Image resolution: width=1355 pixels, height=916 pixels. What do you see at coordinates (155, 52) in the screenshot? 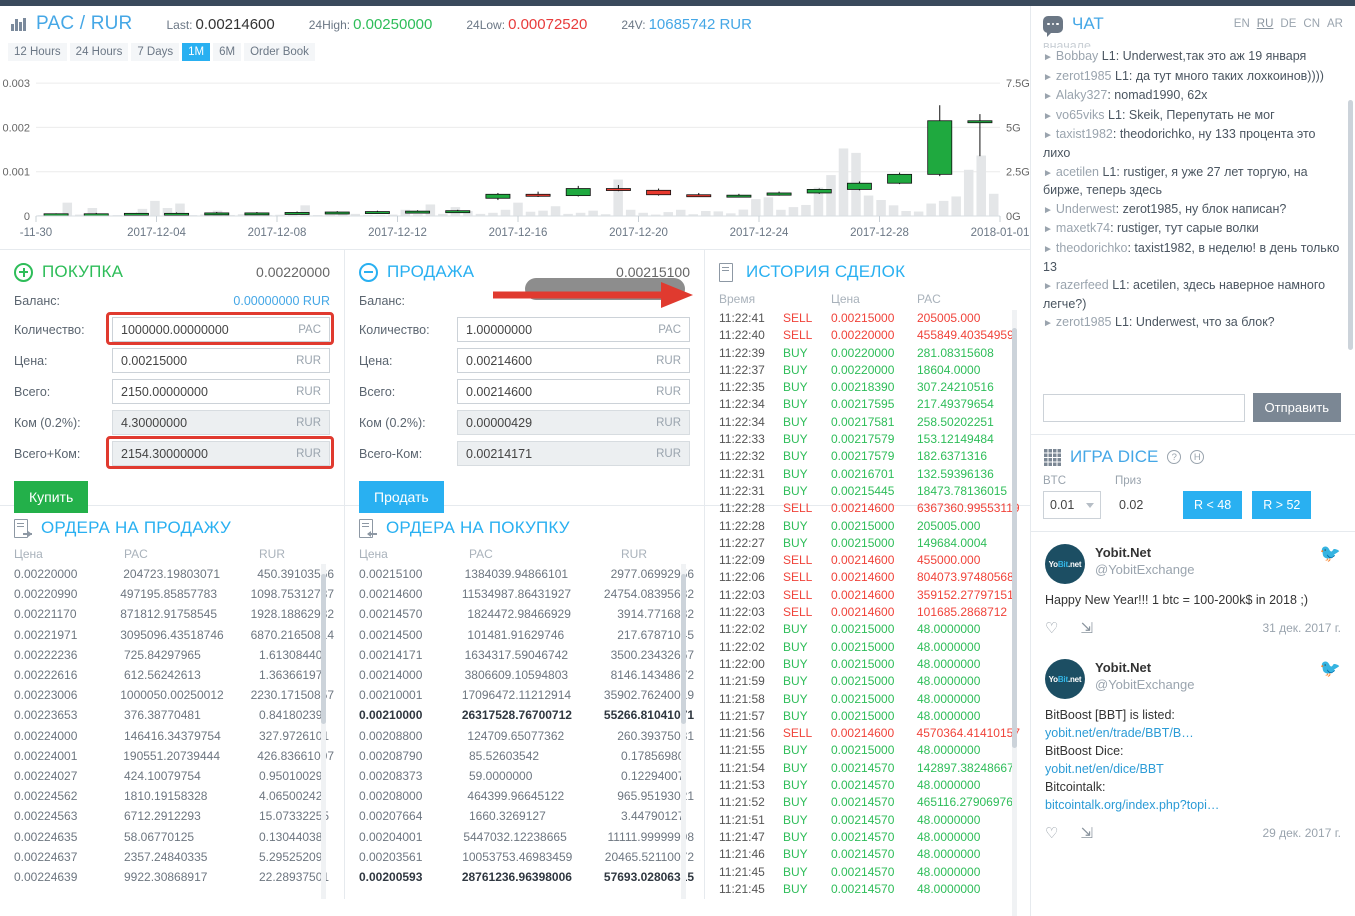
I see `tab-7-days: 7 Days` at bounding box center [155, 52].